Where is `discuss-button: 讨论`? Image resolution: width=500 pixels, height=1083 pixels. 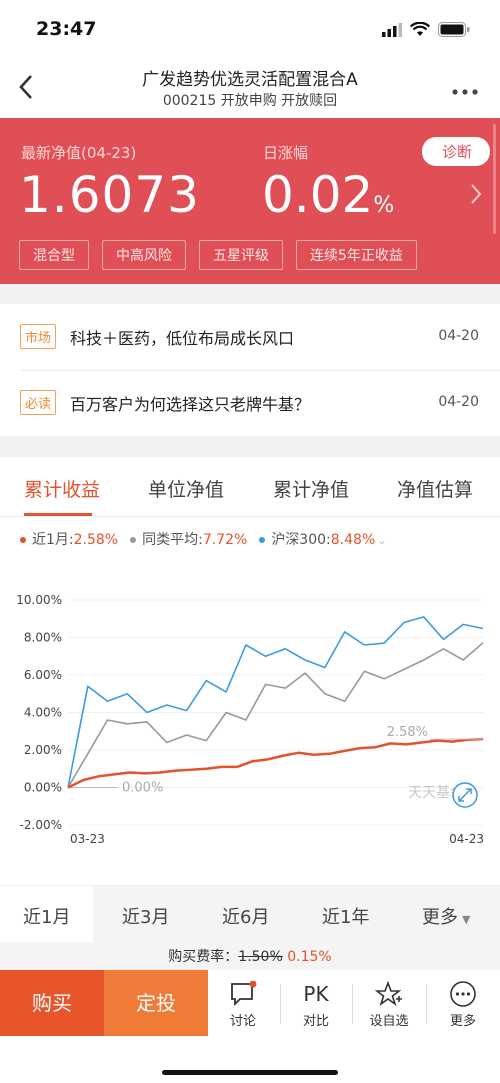
discuss-button: 讨论 is located at coordinates (243, 1003).